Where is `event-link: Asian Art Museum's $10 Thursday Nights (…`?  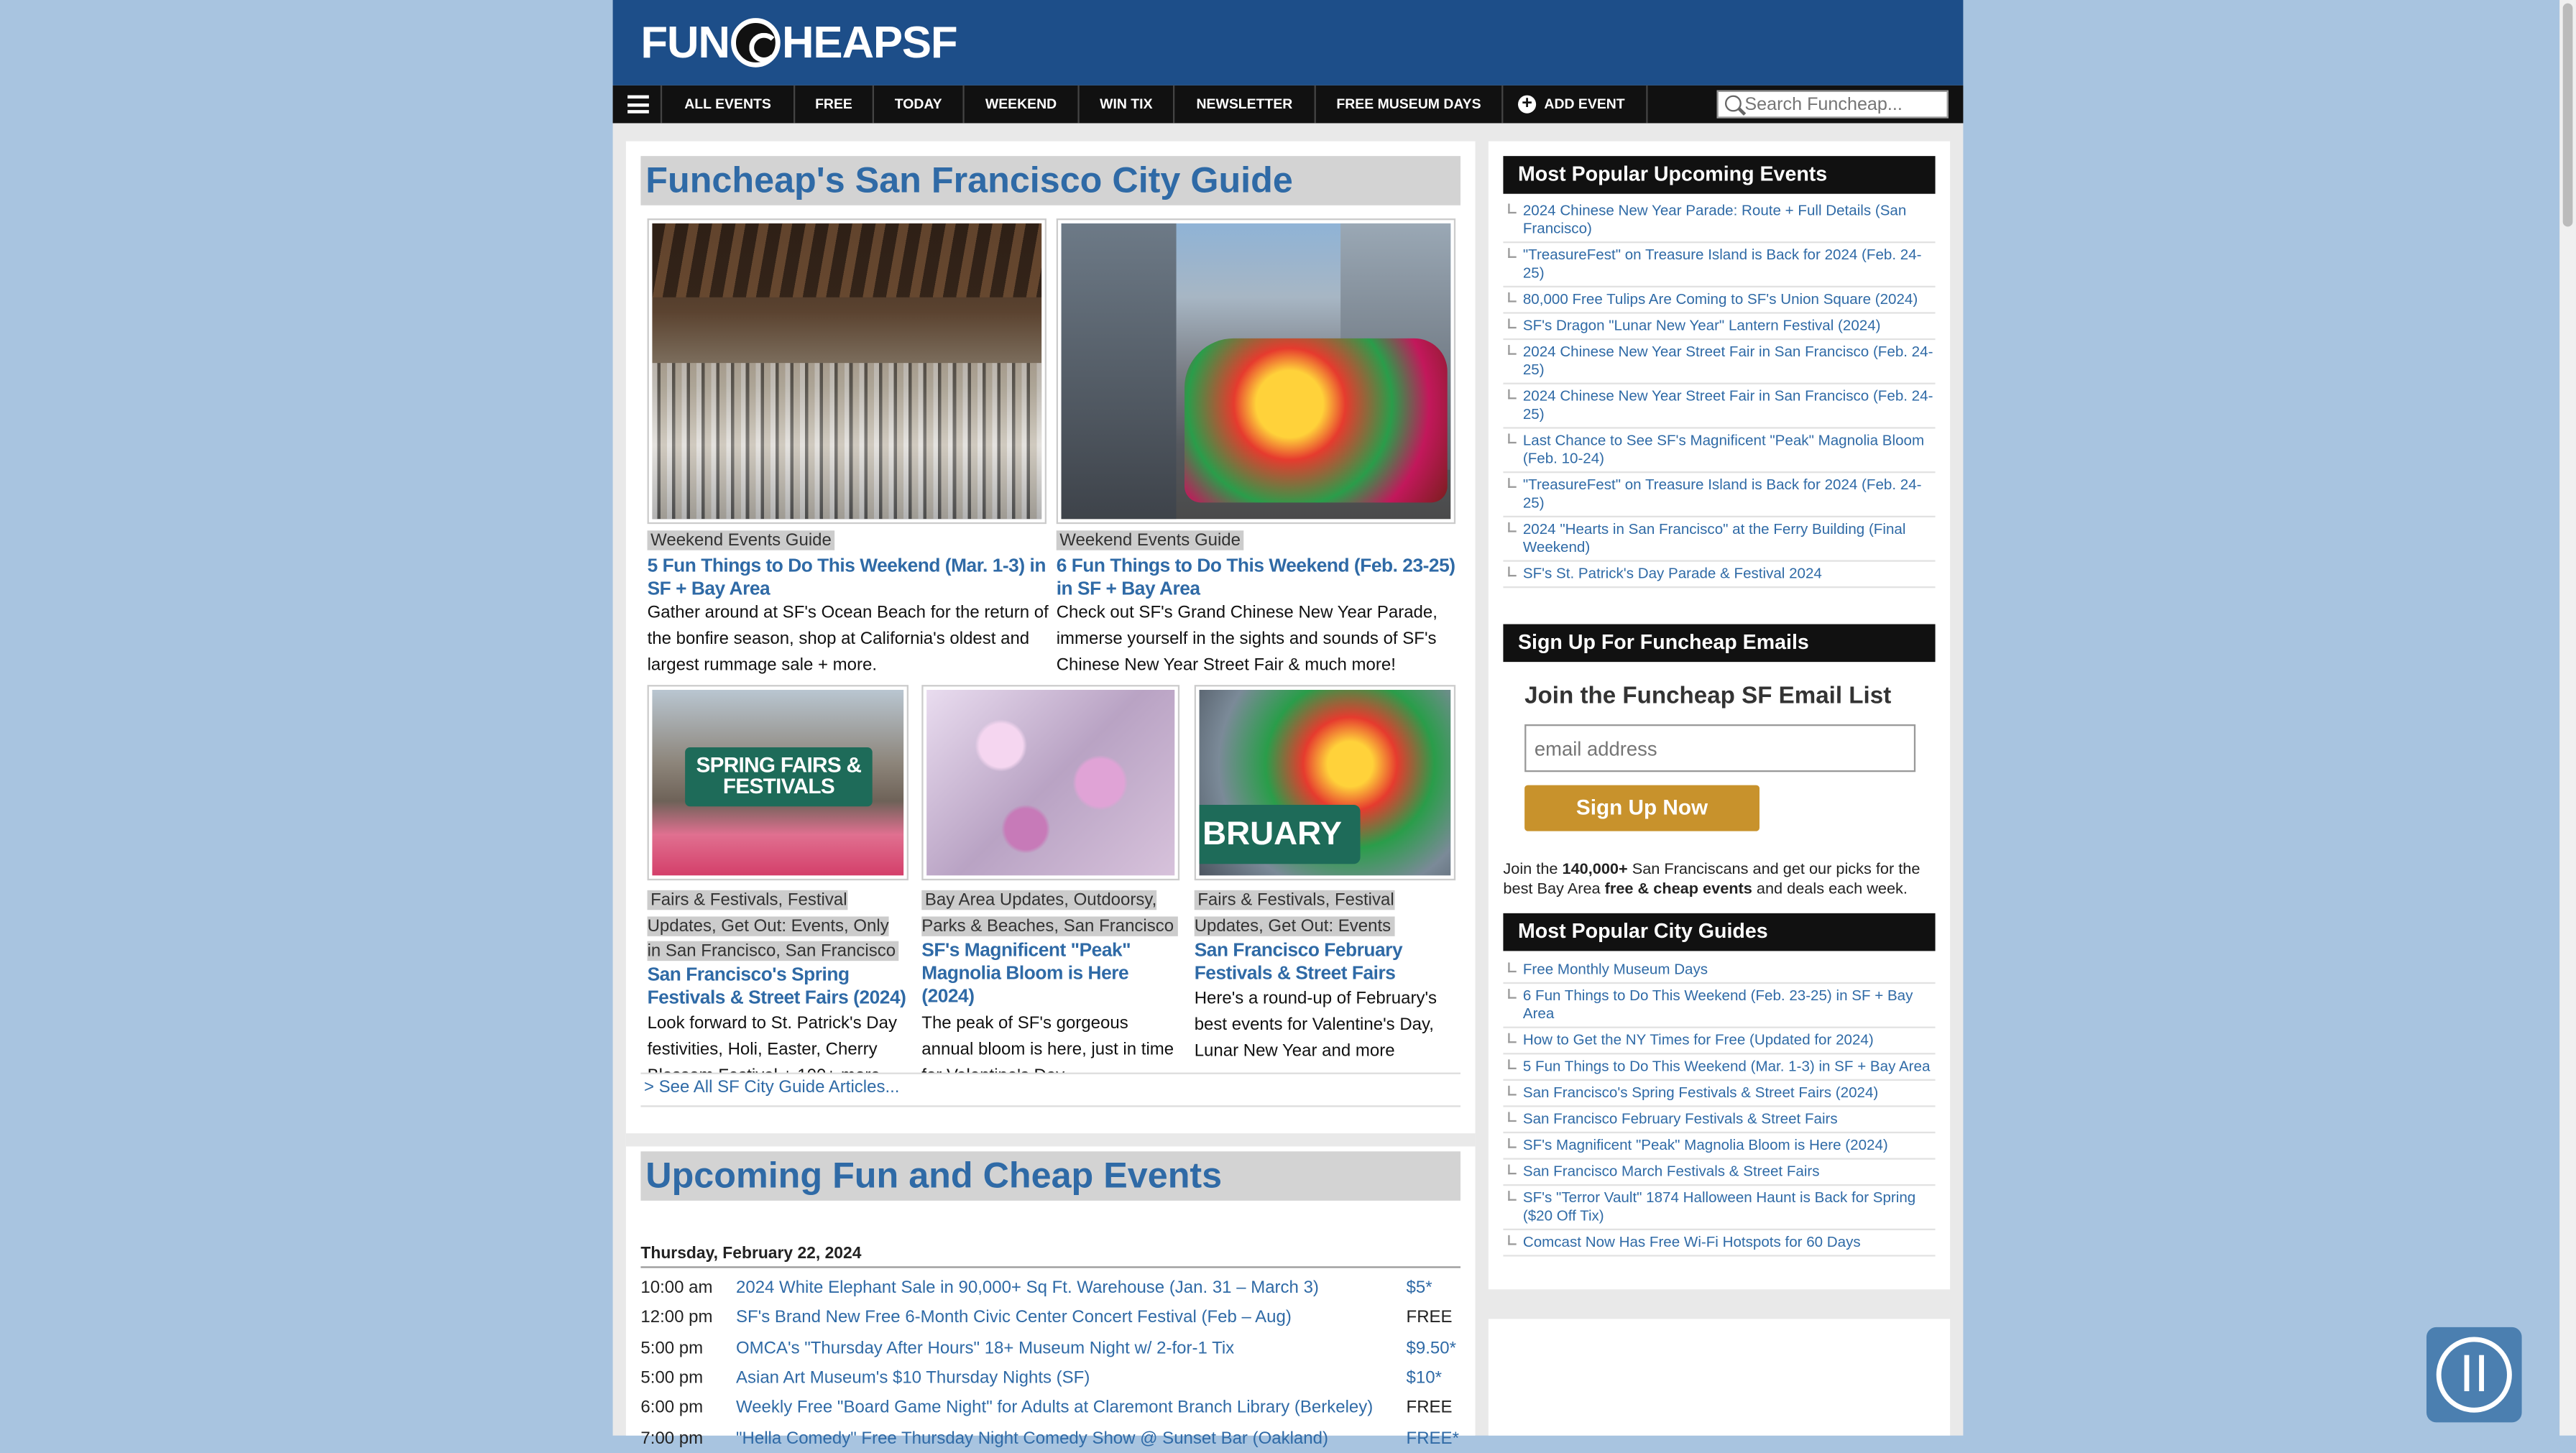 event-link: Asian Art Museum's $10 Thursday Nights (… is located at coordinates (913, 1378).